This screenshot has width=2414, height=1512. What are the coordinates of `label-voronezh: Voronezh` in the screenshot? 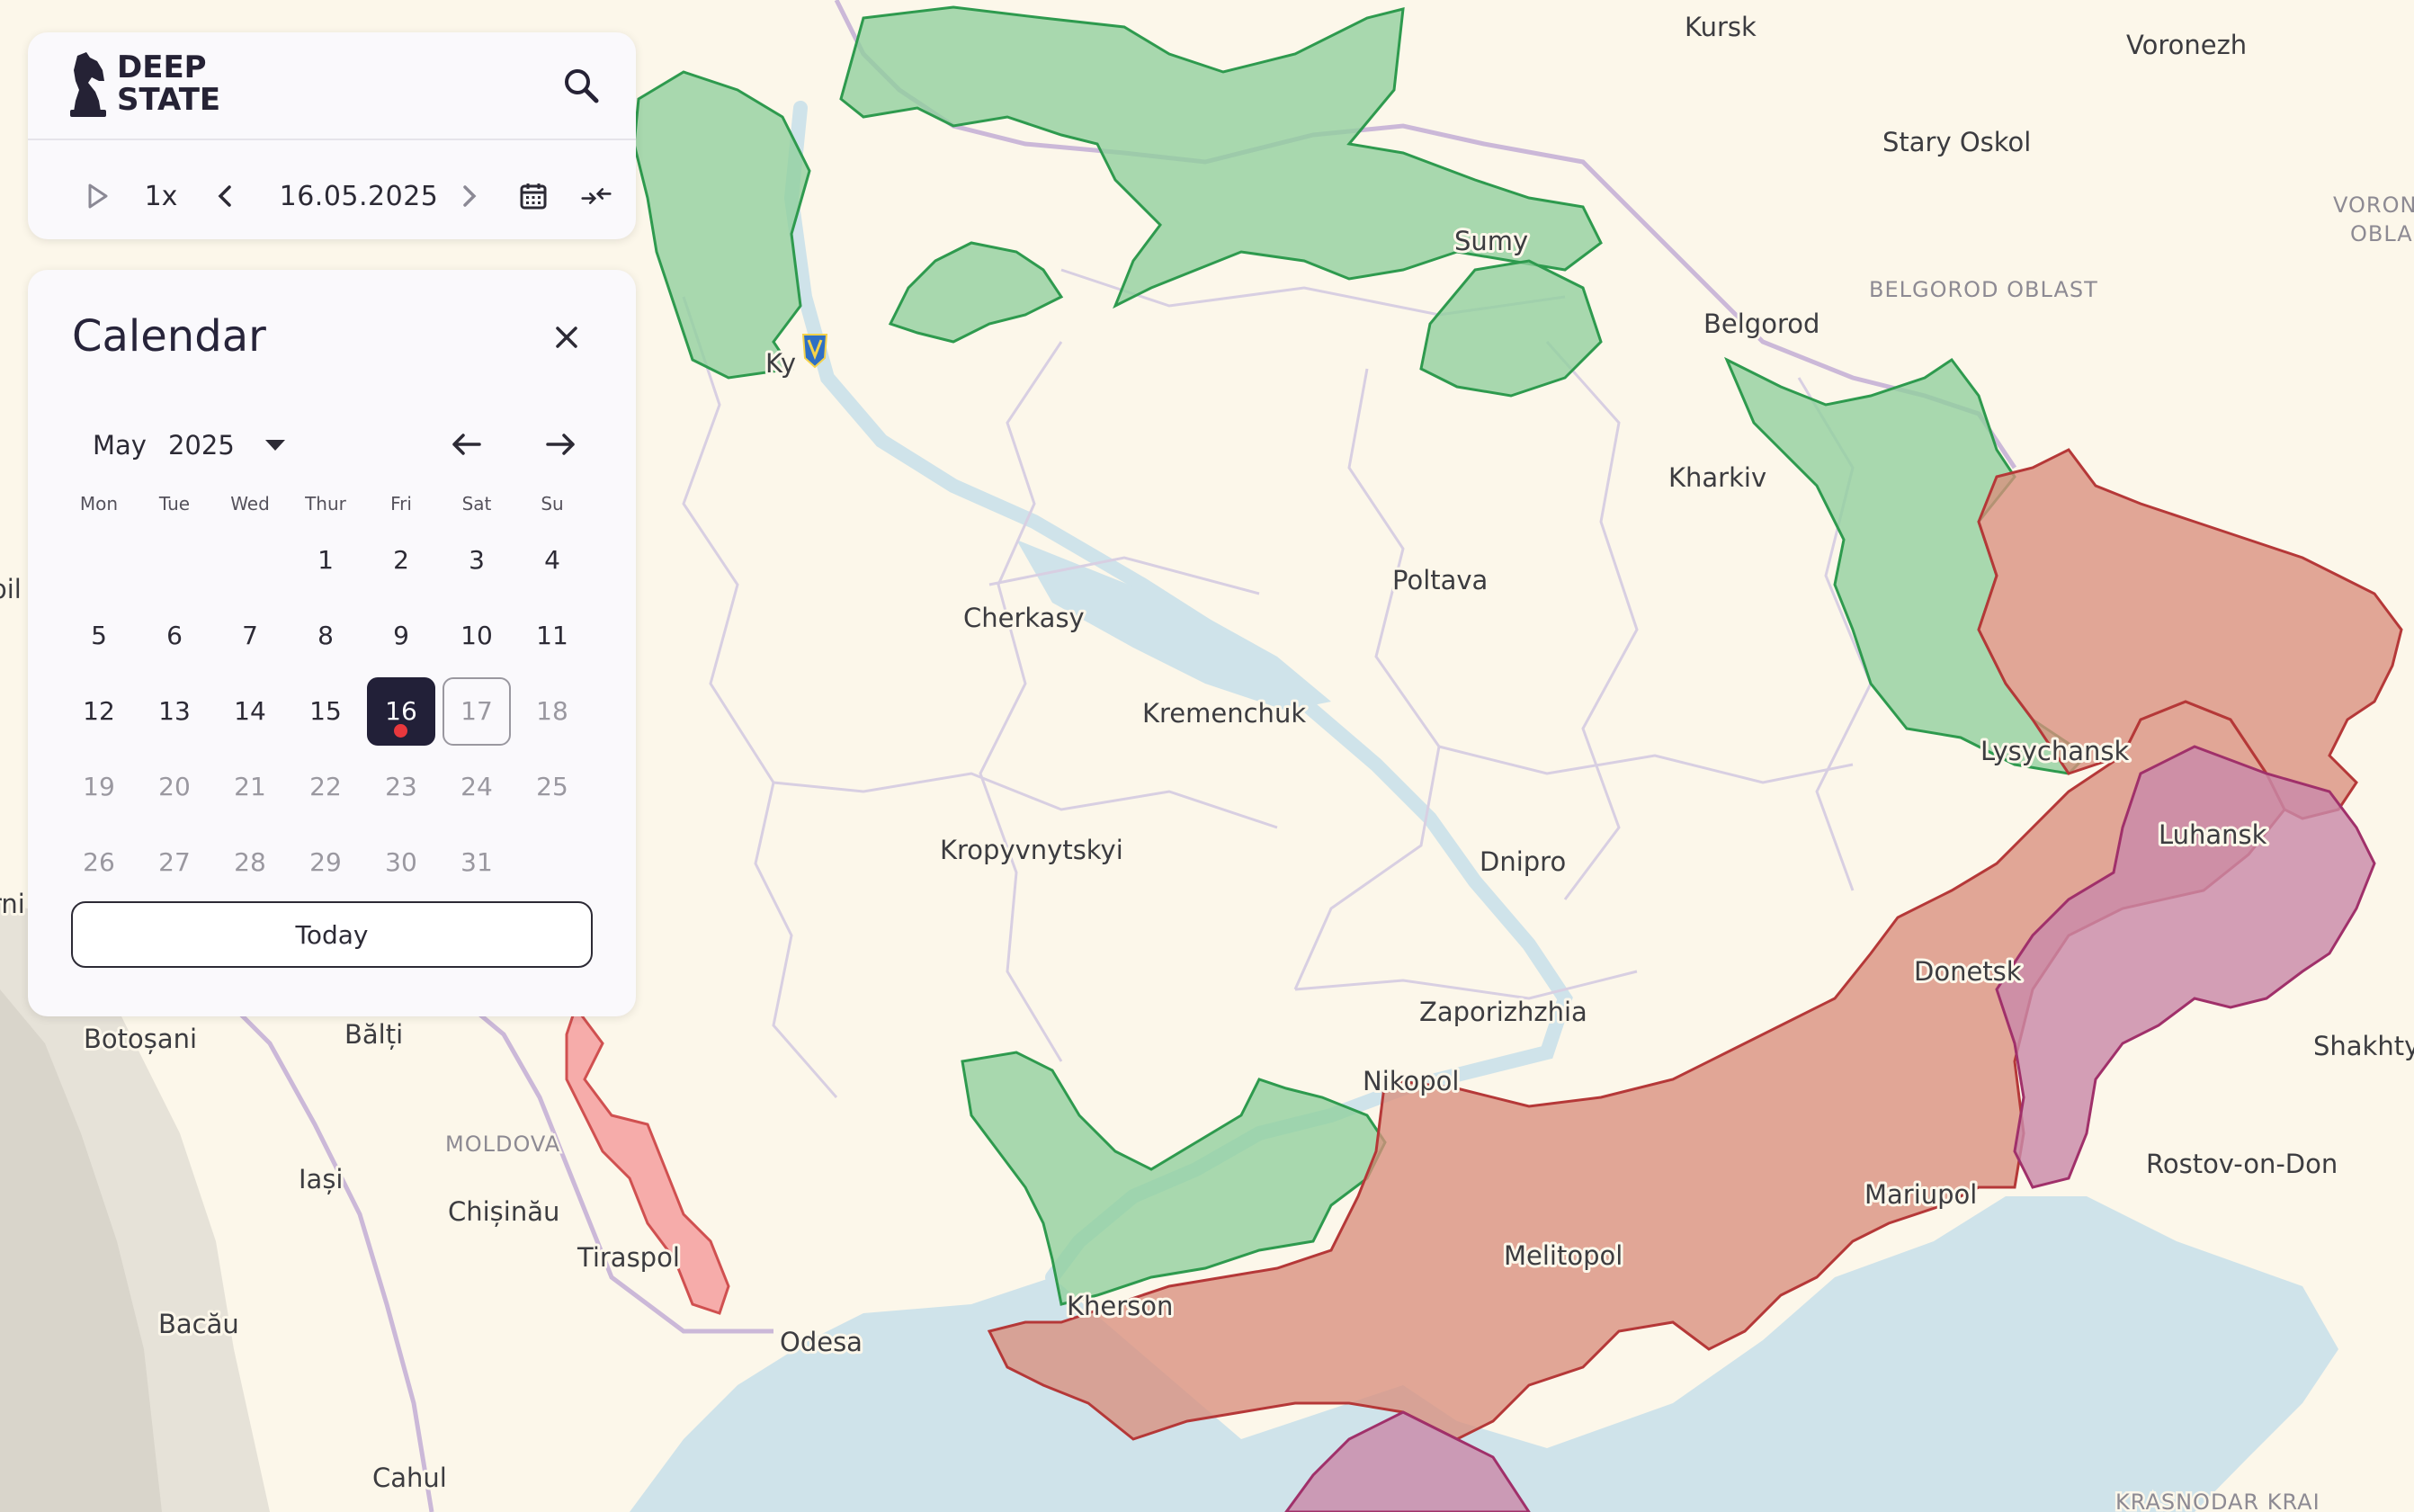 It's located at (2186, 45).